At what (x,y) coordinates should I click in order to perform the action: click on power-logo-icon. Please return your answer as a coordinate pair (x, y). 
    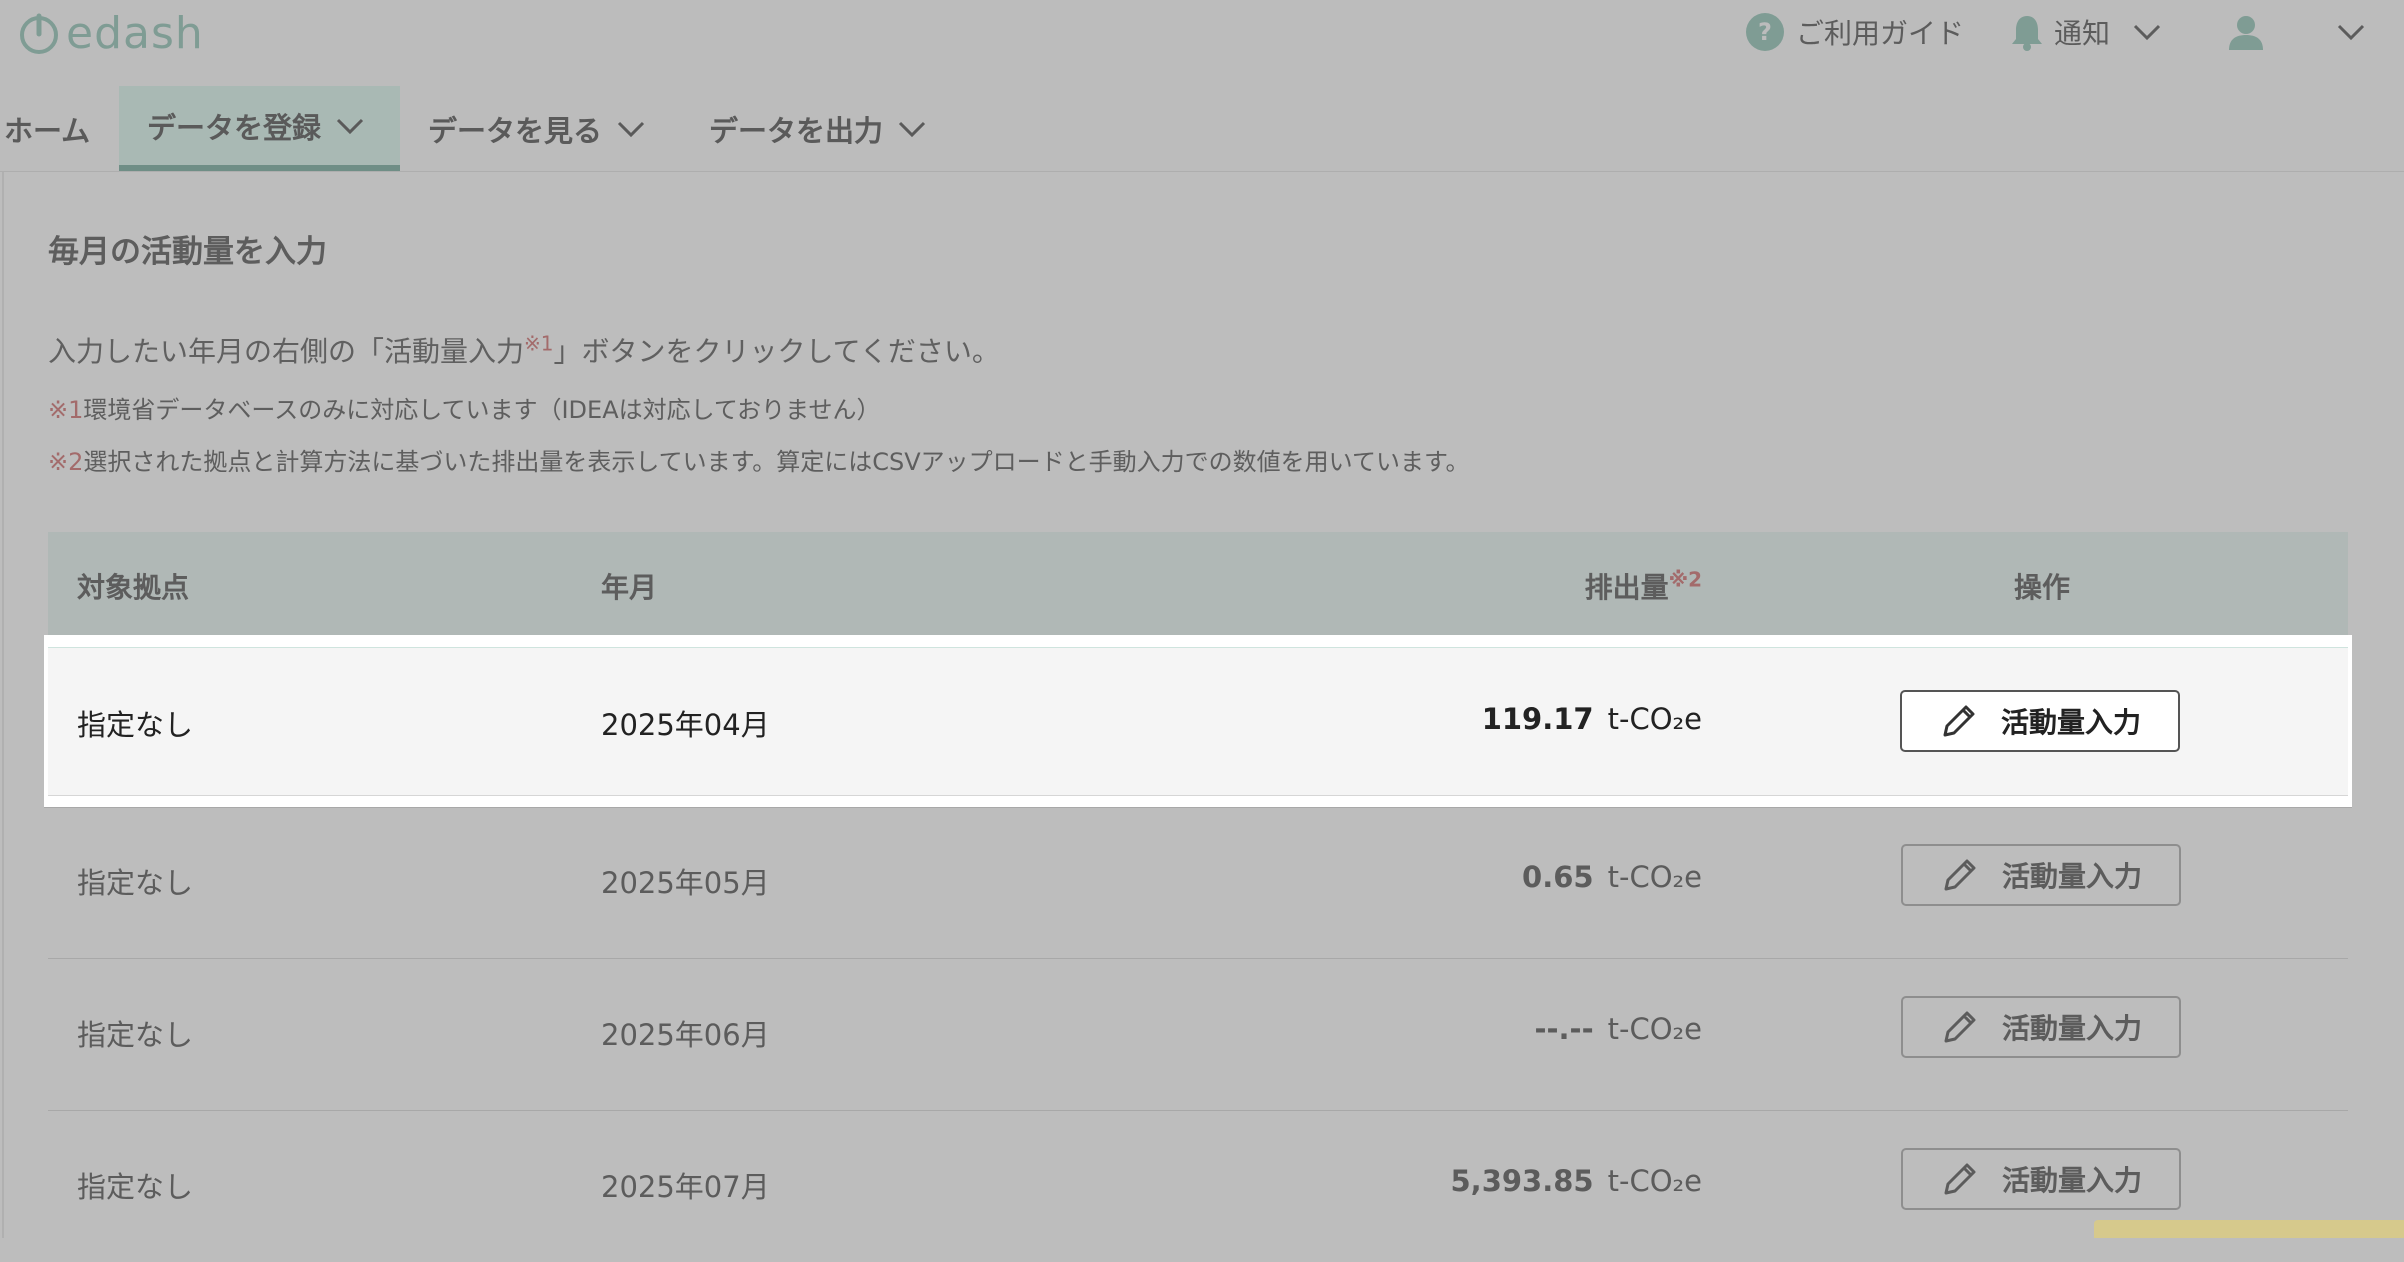
    Looking at the image, I should click on (39, 33).